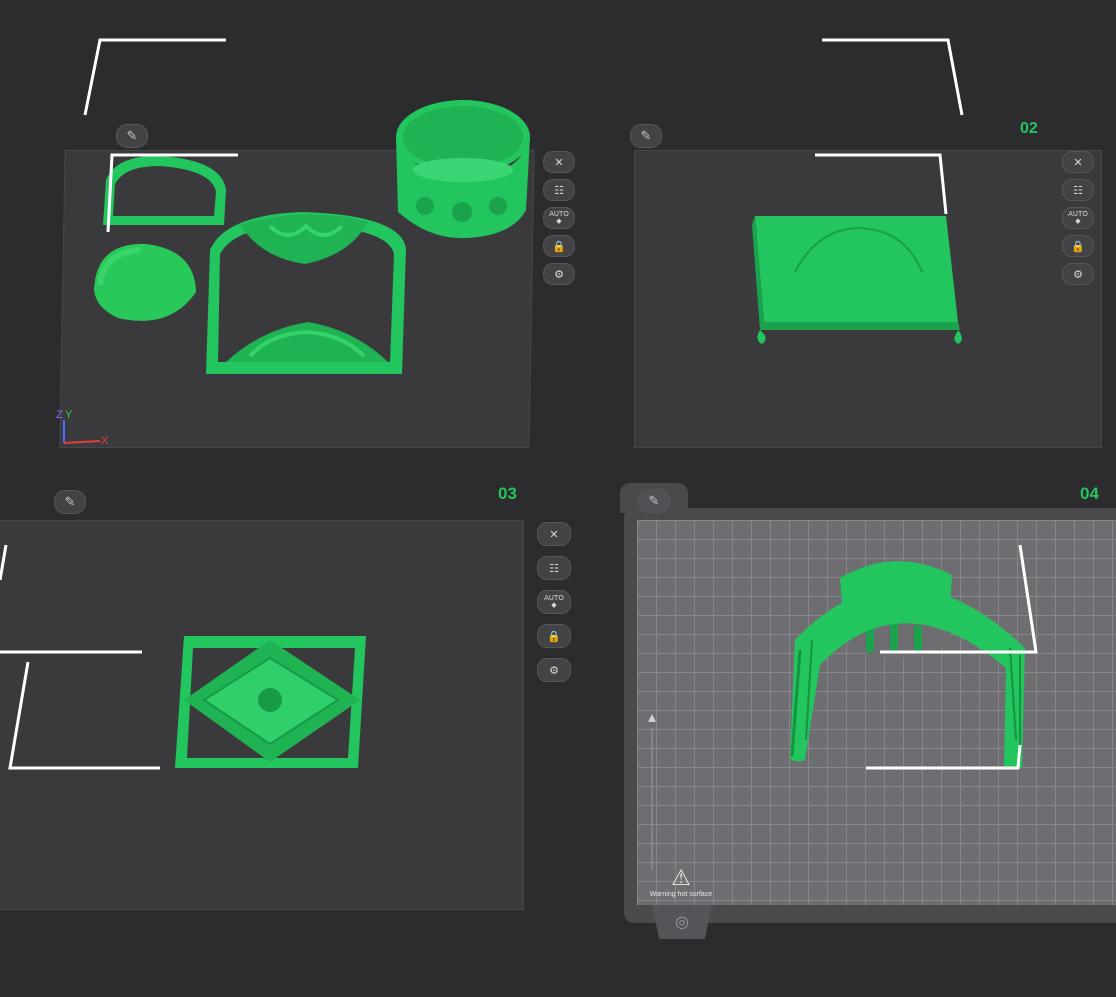  Describe the element at coordinates (1029, 128) in the screenshot. I see `plate-2-number: 02` at that location.